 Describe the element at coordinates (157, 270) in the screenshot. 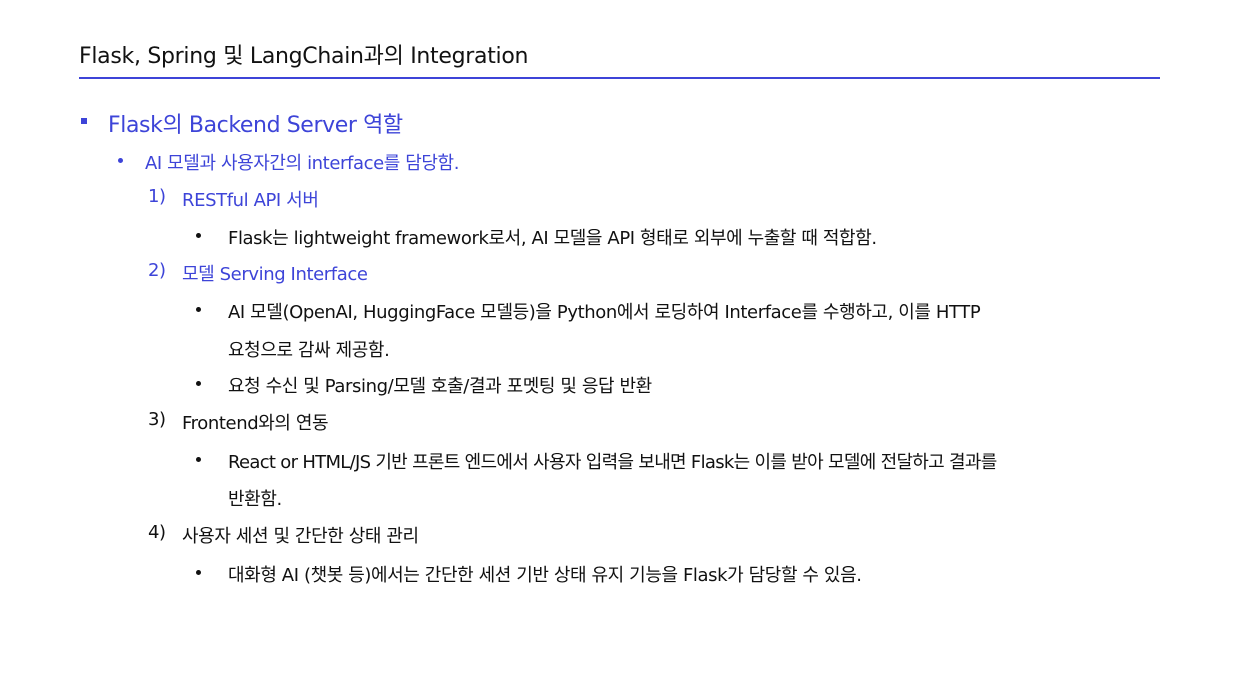

I see `item-number: 2)` at that location.